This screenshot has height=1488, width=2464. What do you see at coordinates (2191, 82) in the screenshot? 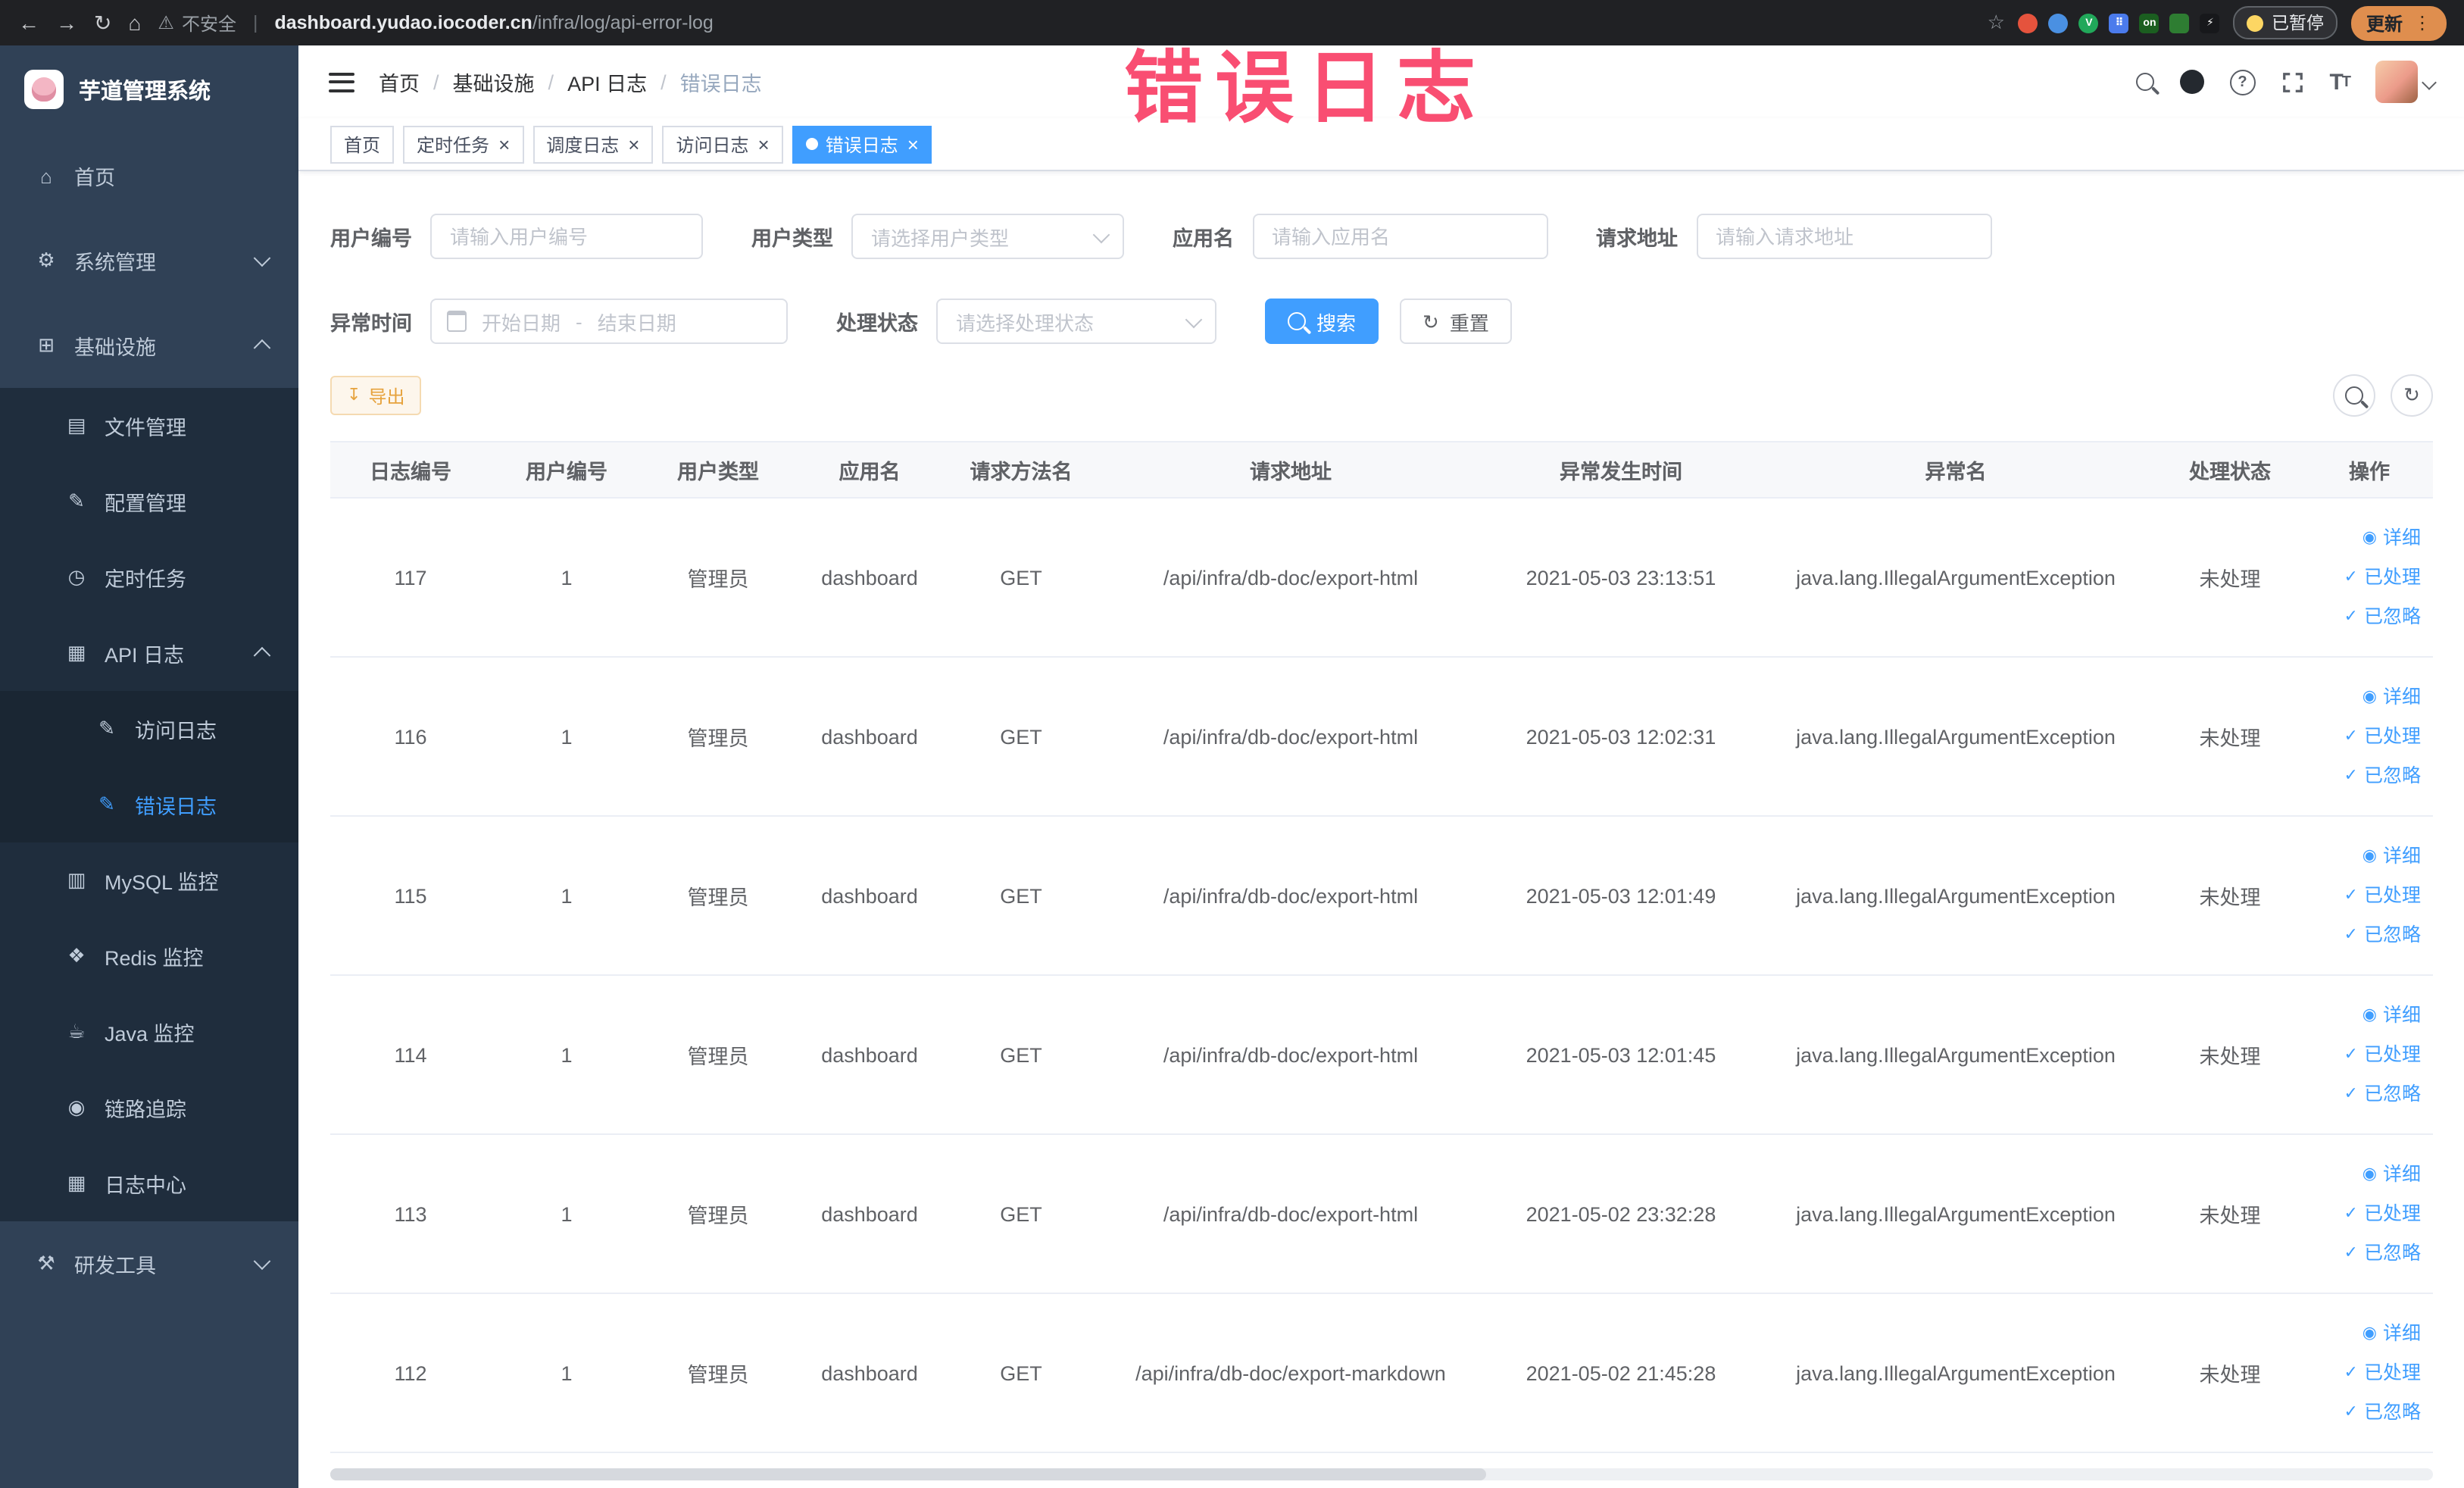
I see `github-icon` at bounding box center [2191, 82].